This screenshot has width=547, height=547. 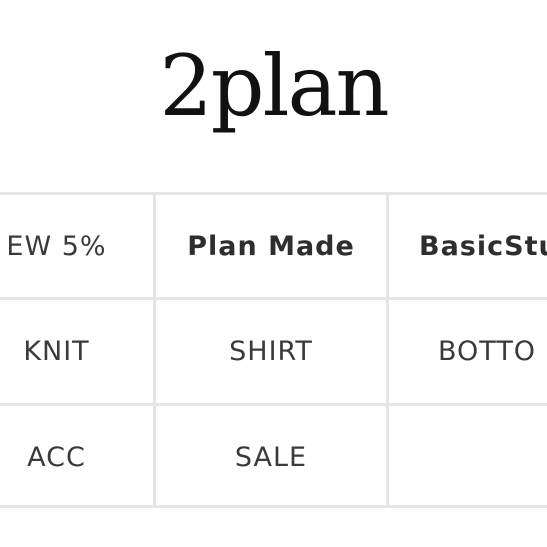 I want to click on menu-item-shirt: SHIRT, so click(x=271, y=351).